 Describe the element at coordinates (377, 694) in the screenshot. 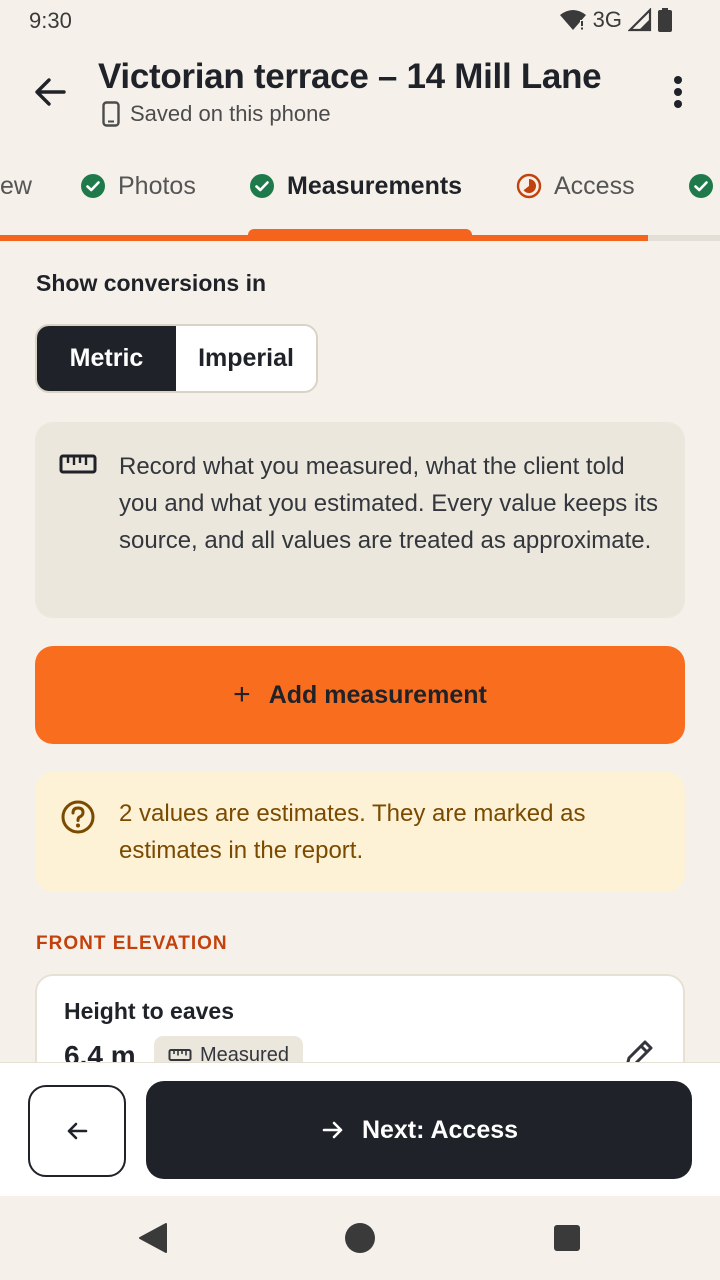

I see `add-measurement-label: Add measurement` at that location.